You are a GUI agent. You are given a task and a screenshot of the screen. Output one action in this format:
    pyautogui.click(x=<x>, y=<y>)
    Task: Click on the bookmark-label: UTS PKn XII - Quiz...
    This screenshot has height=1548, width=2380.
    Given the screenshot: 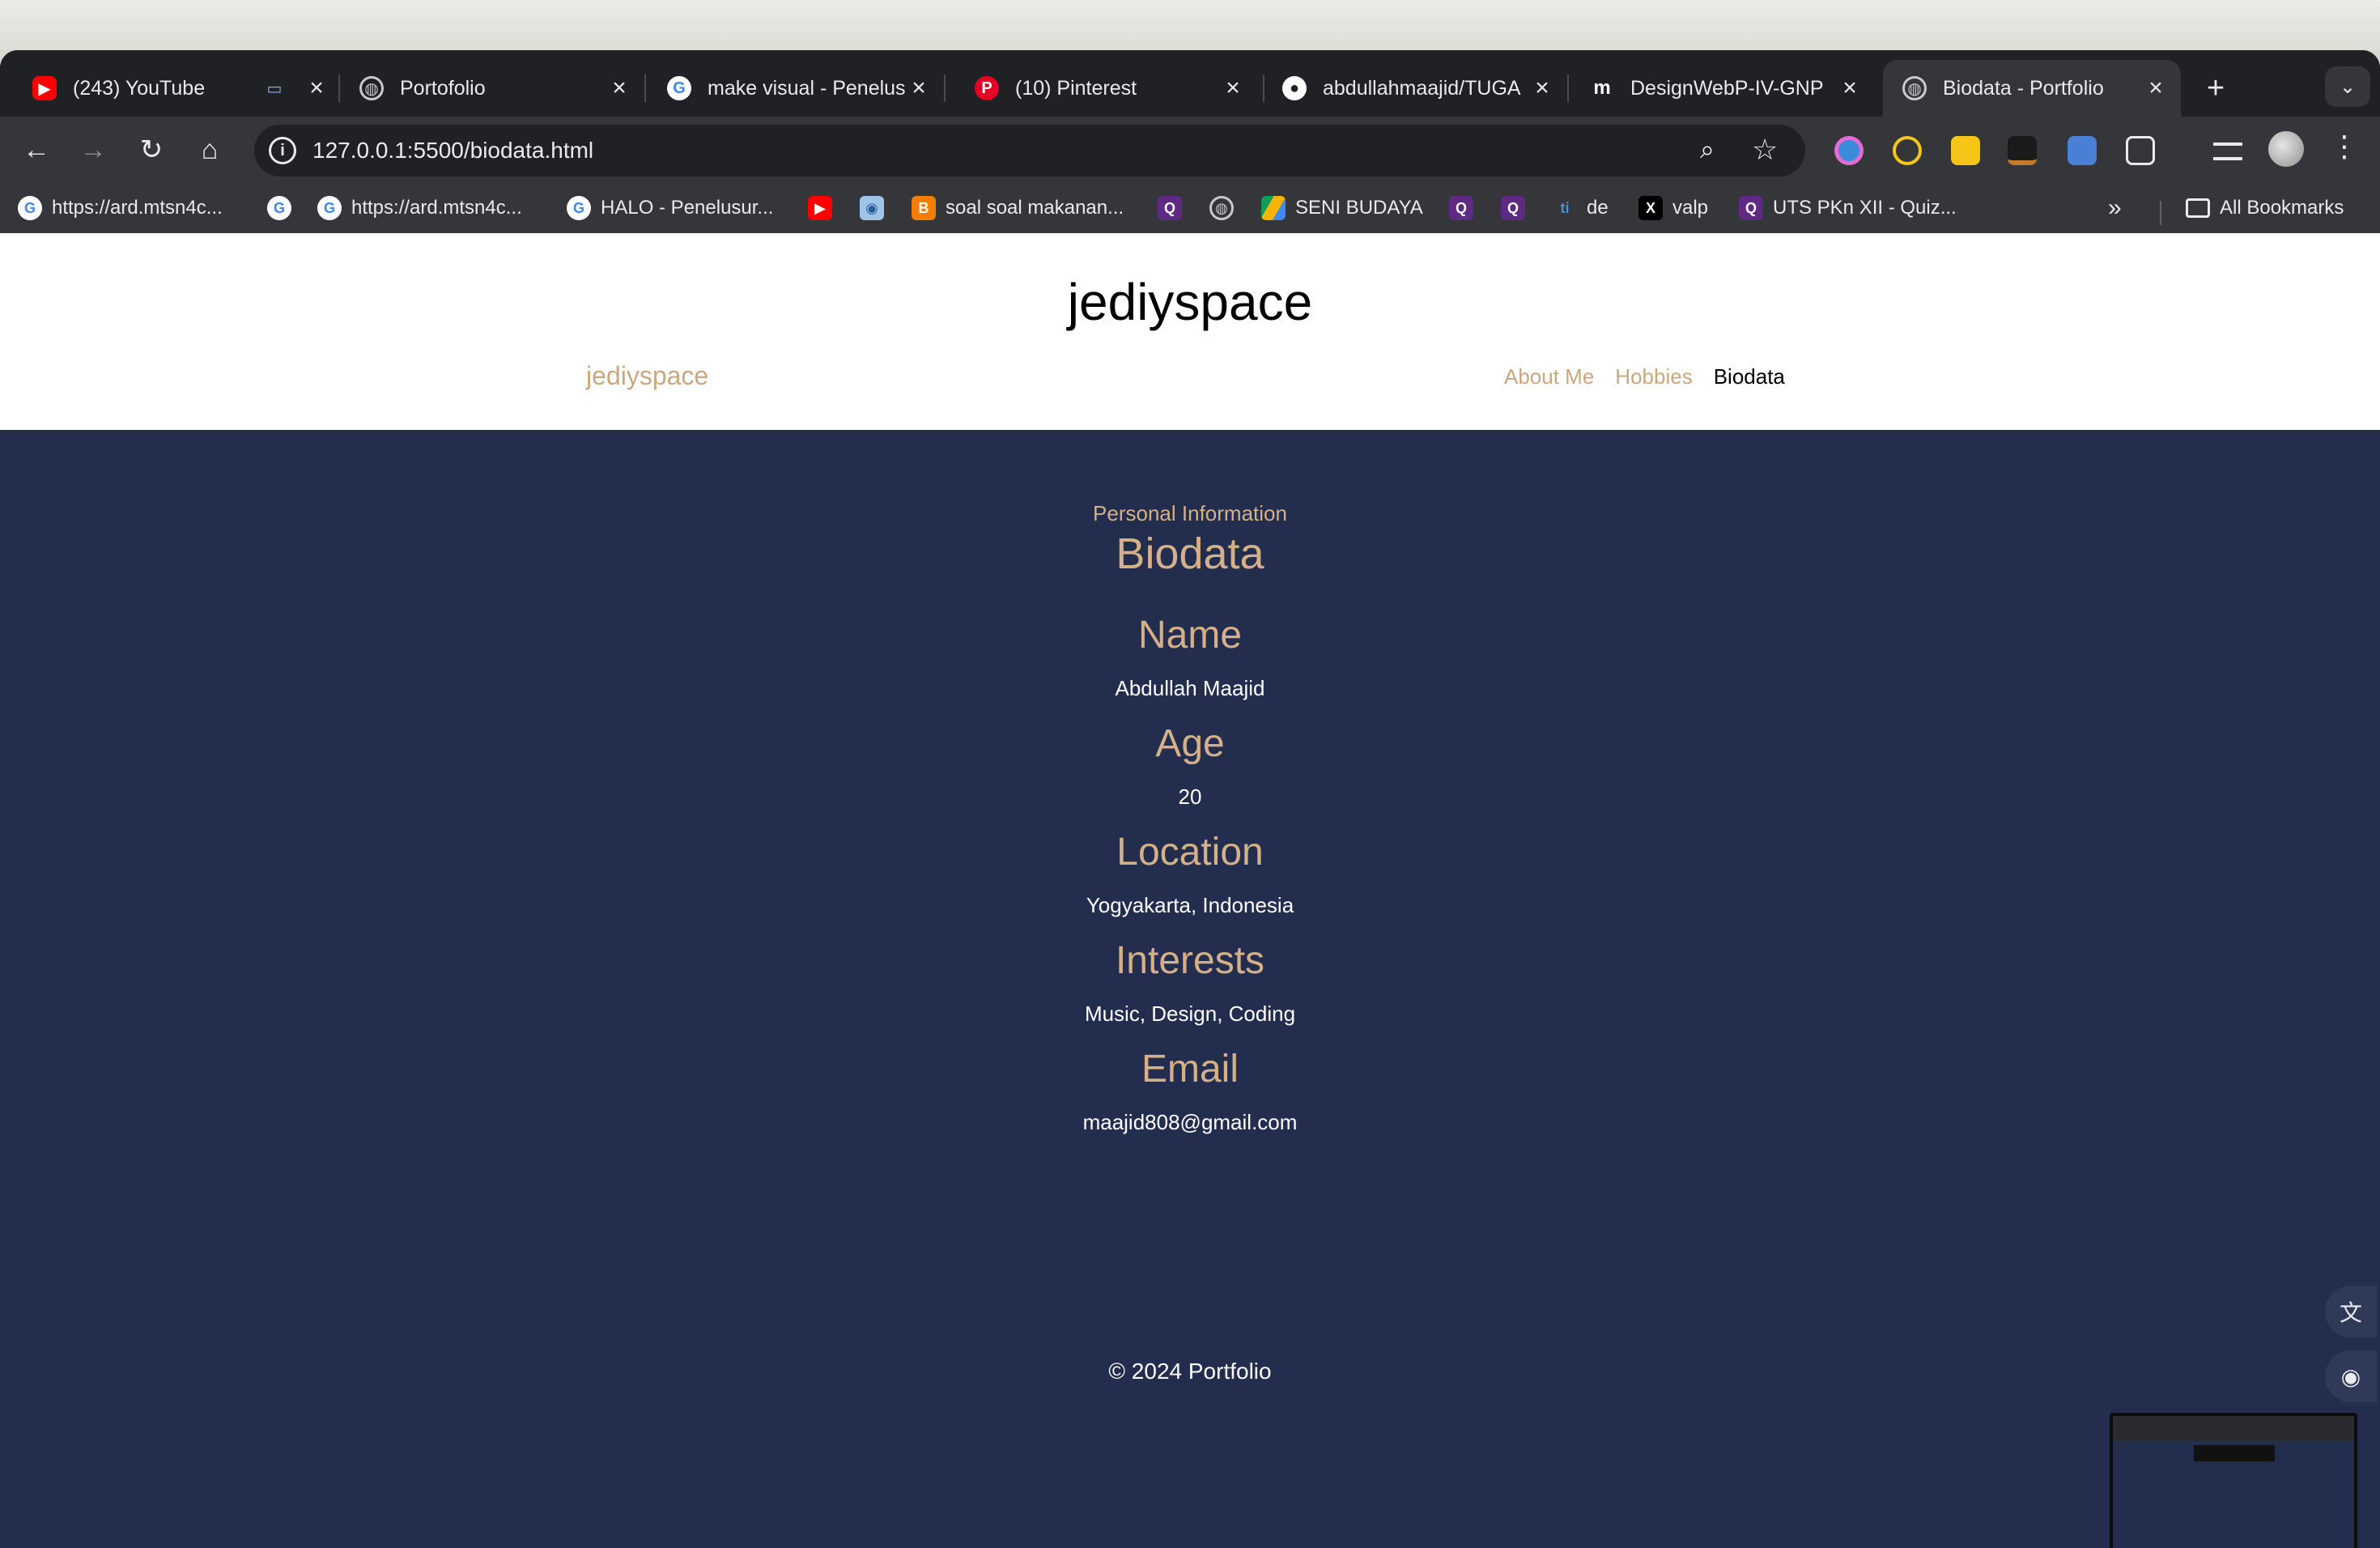 What is the action you would take?
    pyautogui.click(x=1865, y=208)
    